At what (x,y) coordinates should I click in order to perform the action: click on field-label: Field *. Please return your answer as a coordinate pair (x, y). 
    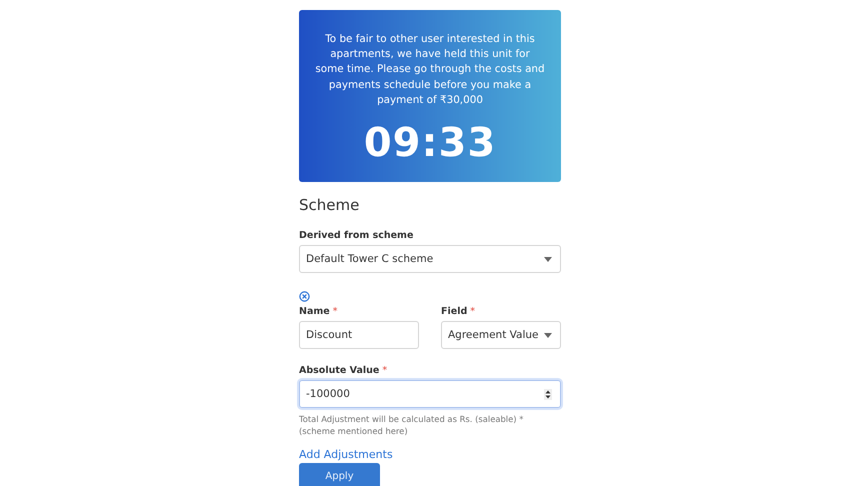
    Looking at the image, I should click on (458, 311).